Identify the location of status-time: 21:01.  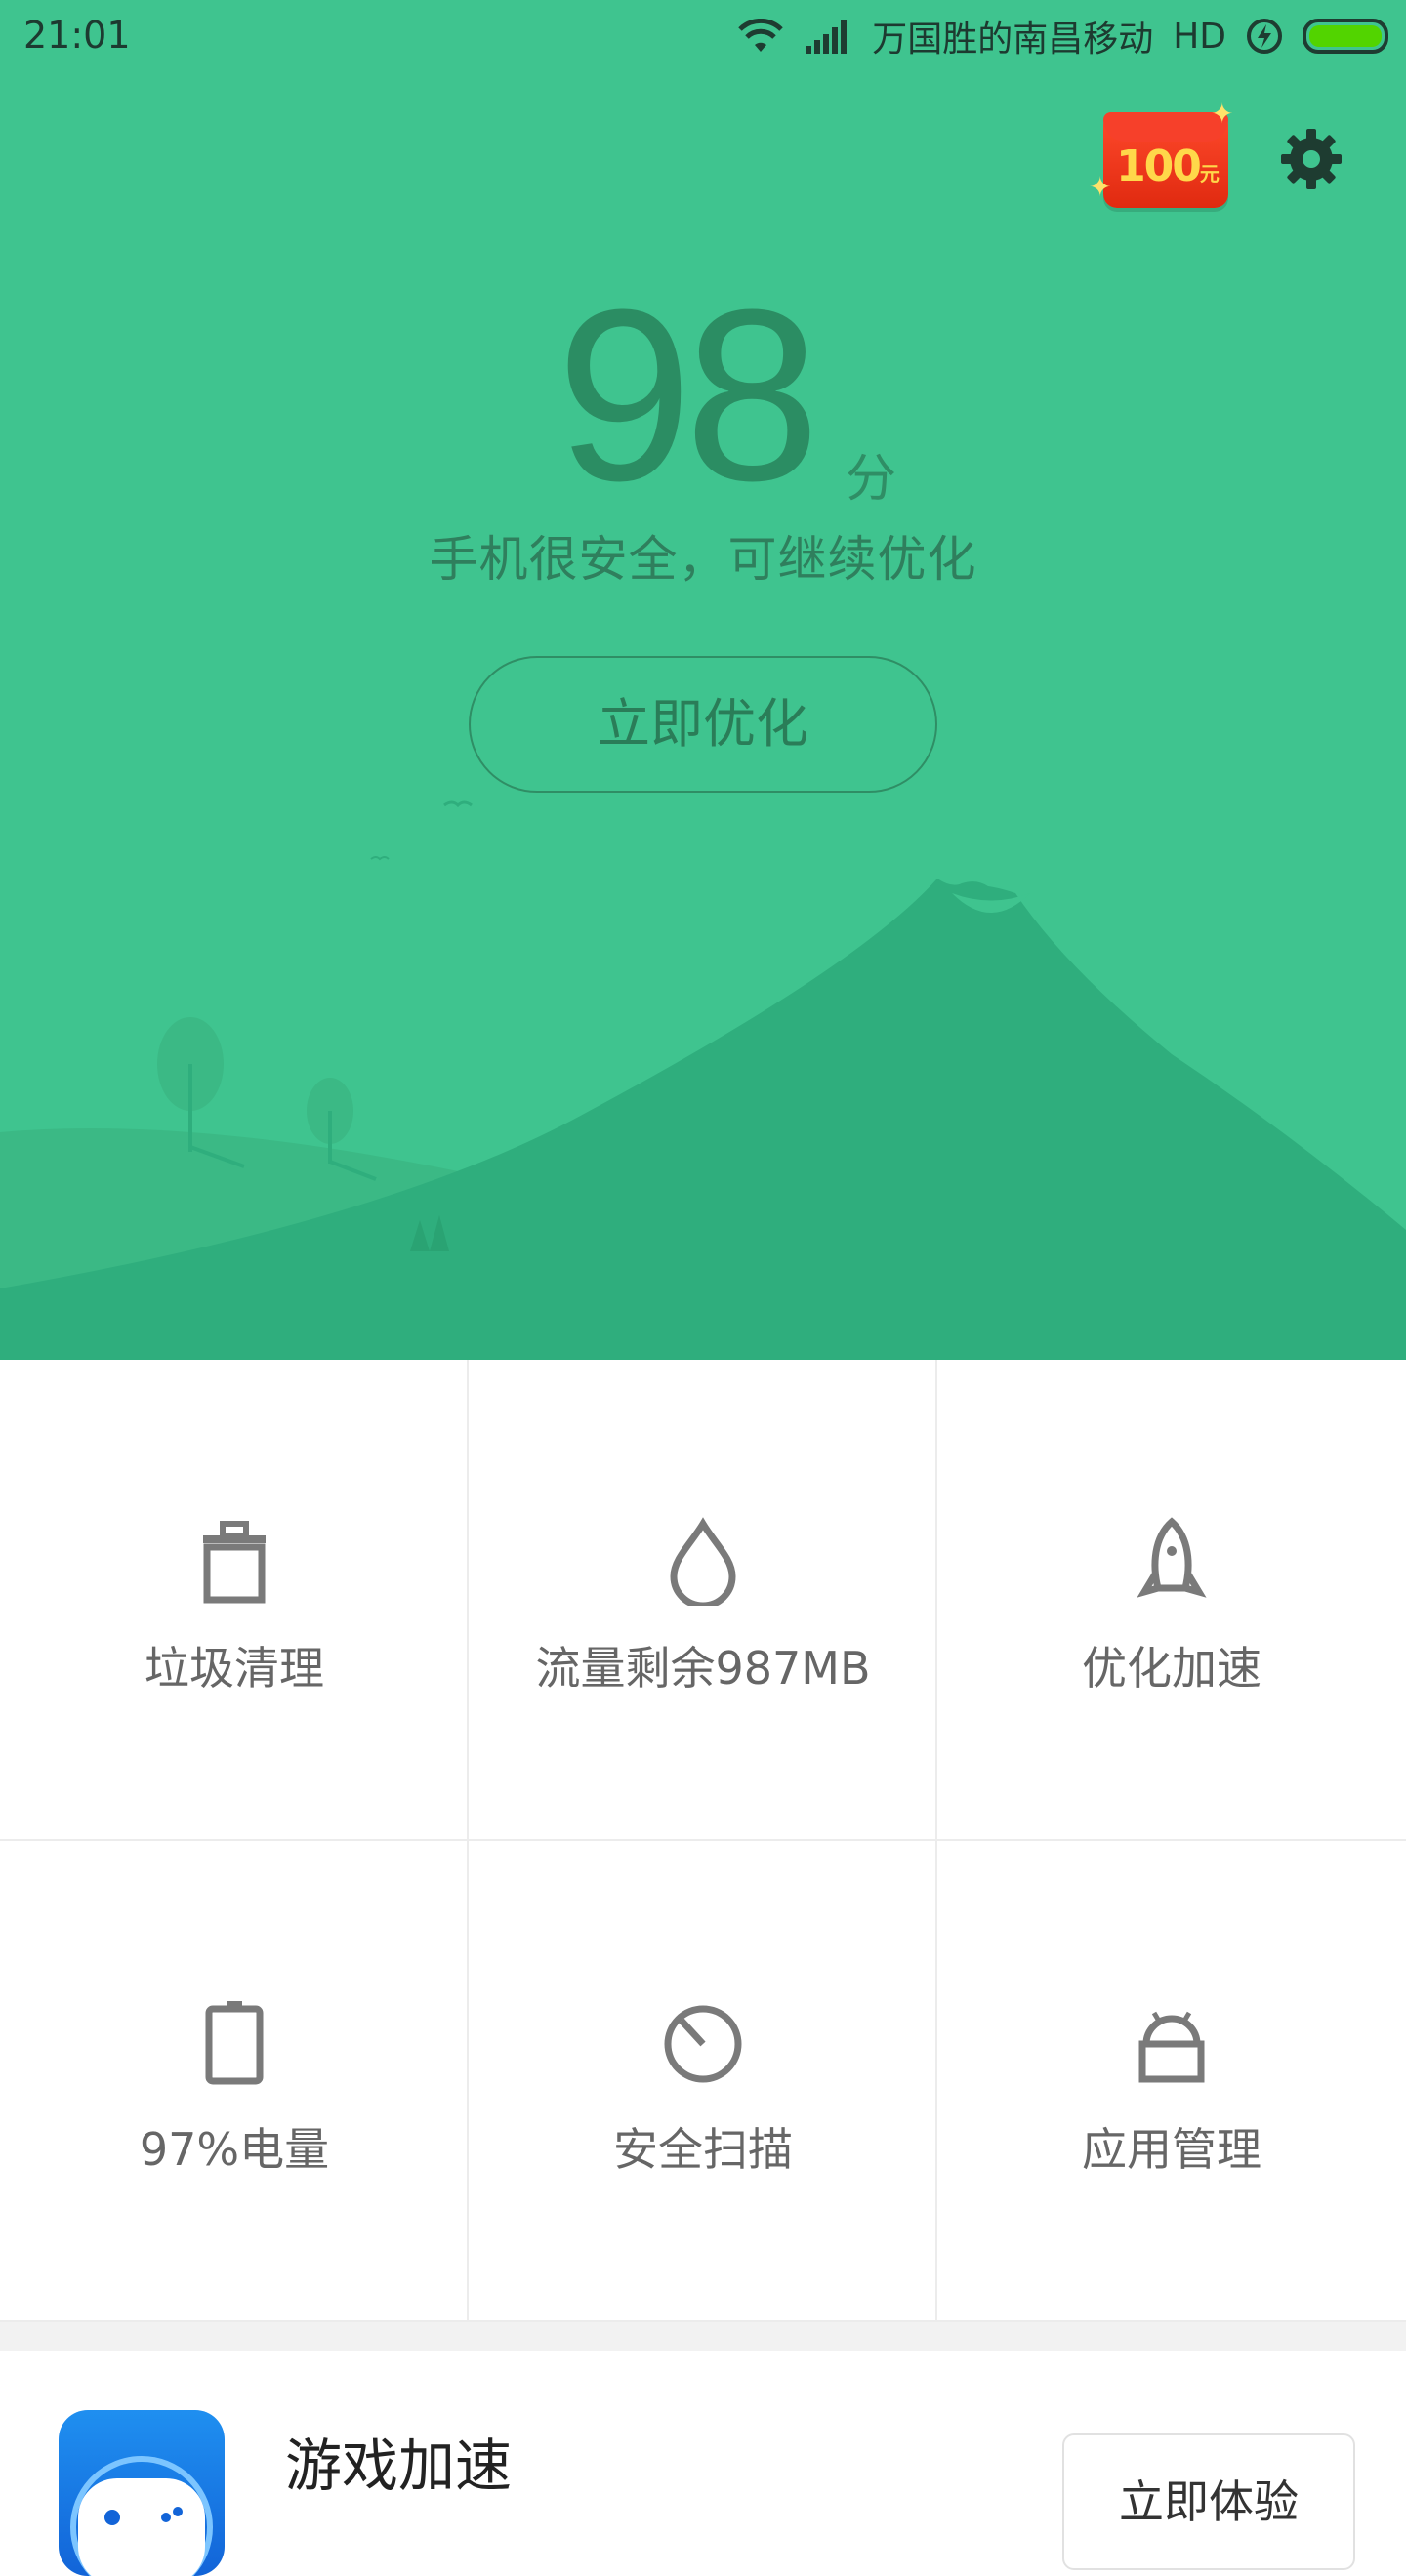
(77, 35).